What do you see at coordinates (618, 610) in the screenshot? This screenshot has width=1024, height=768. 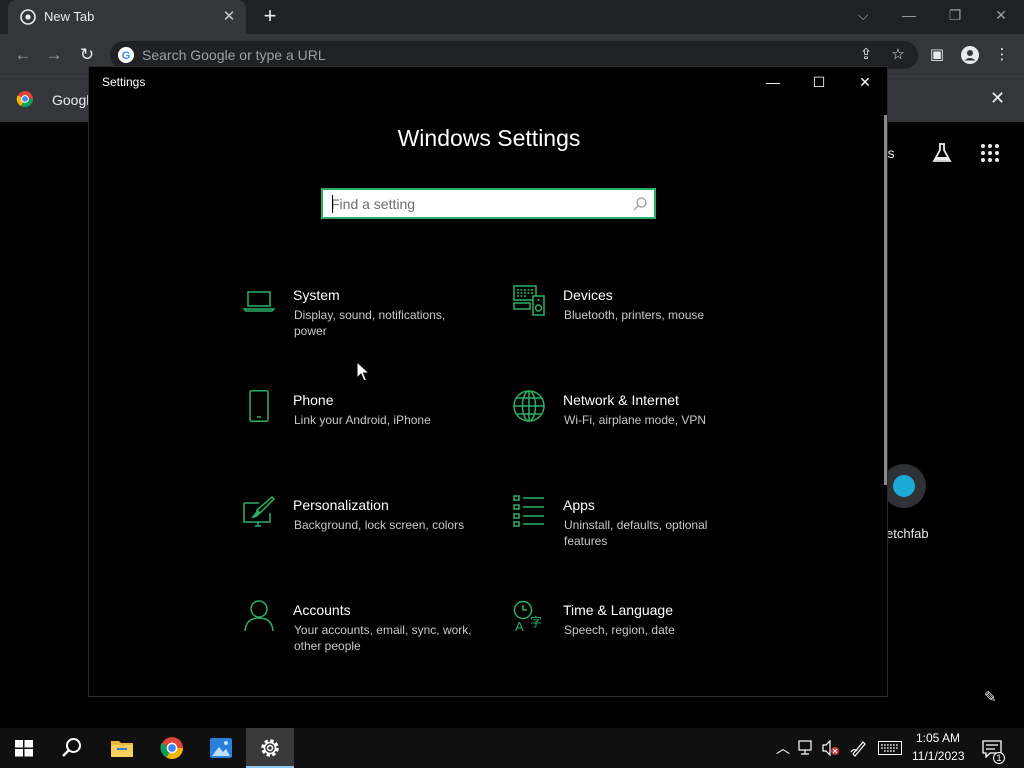 I see `tile-name: Time & Language` at bounding box center [618, 610].